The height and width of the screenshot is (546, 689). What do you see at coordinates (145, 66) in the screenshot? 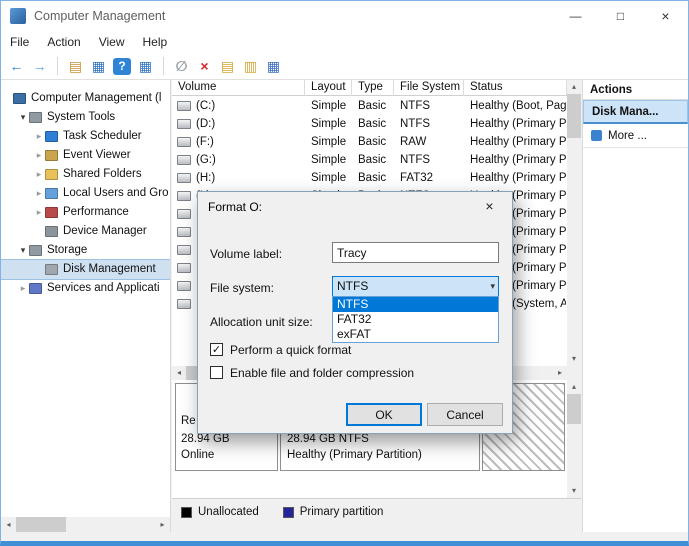
I see `action-pane-icon: ▦` at bounding box center [145, 66].